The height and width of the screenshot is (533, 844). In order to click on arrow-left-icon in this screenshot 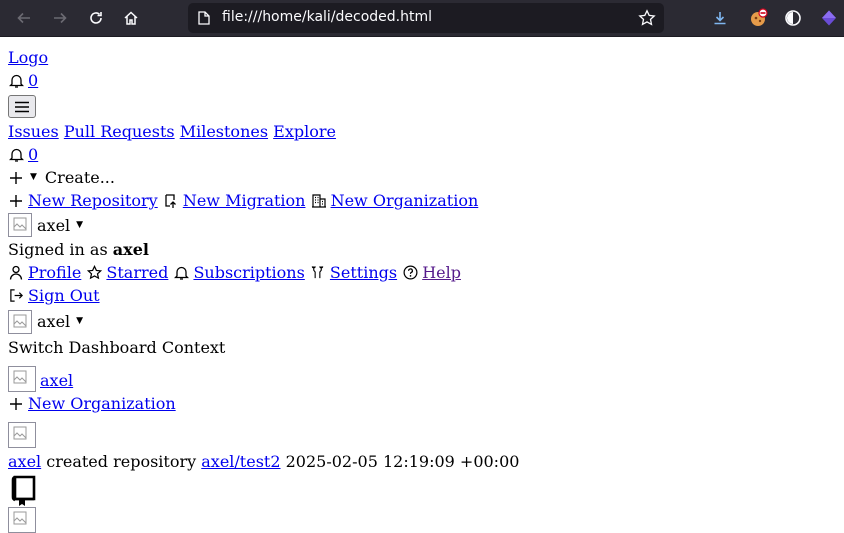, I will do `click(23, 18)`.